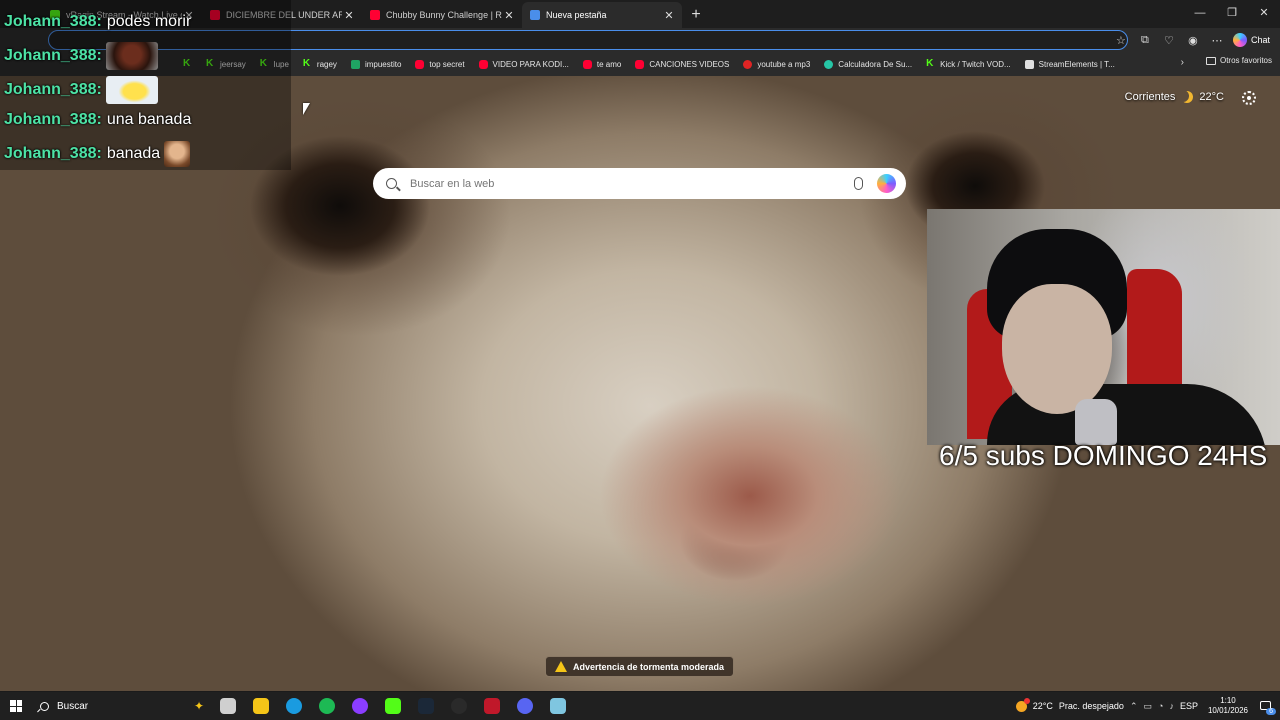 This screenshot has width=1280, height=720. What do you see at coordinates (1160, 706) in the screenshot?
I see `network-icon: ◔` at bounding box center [1160, 706].